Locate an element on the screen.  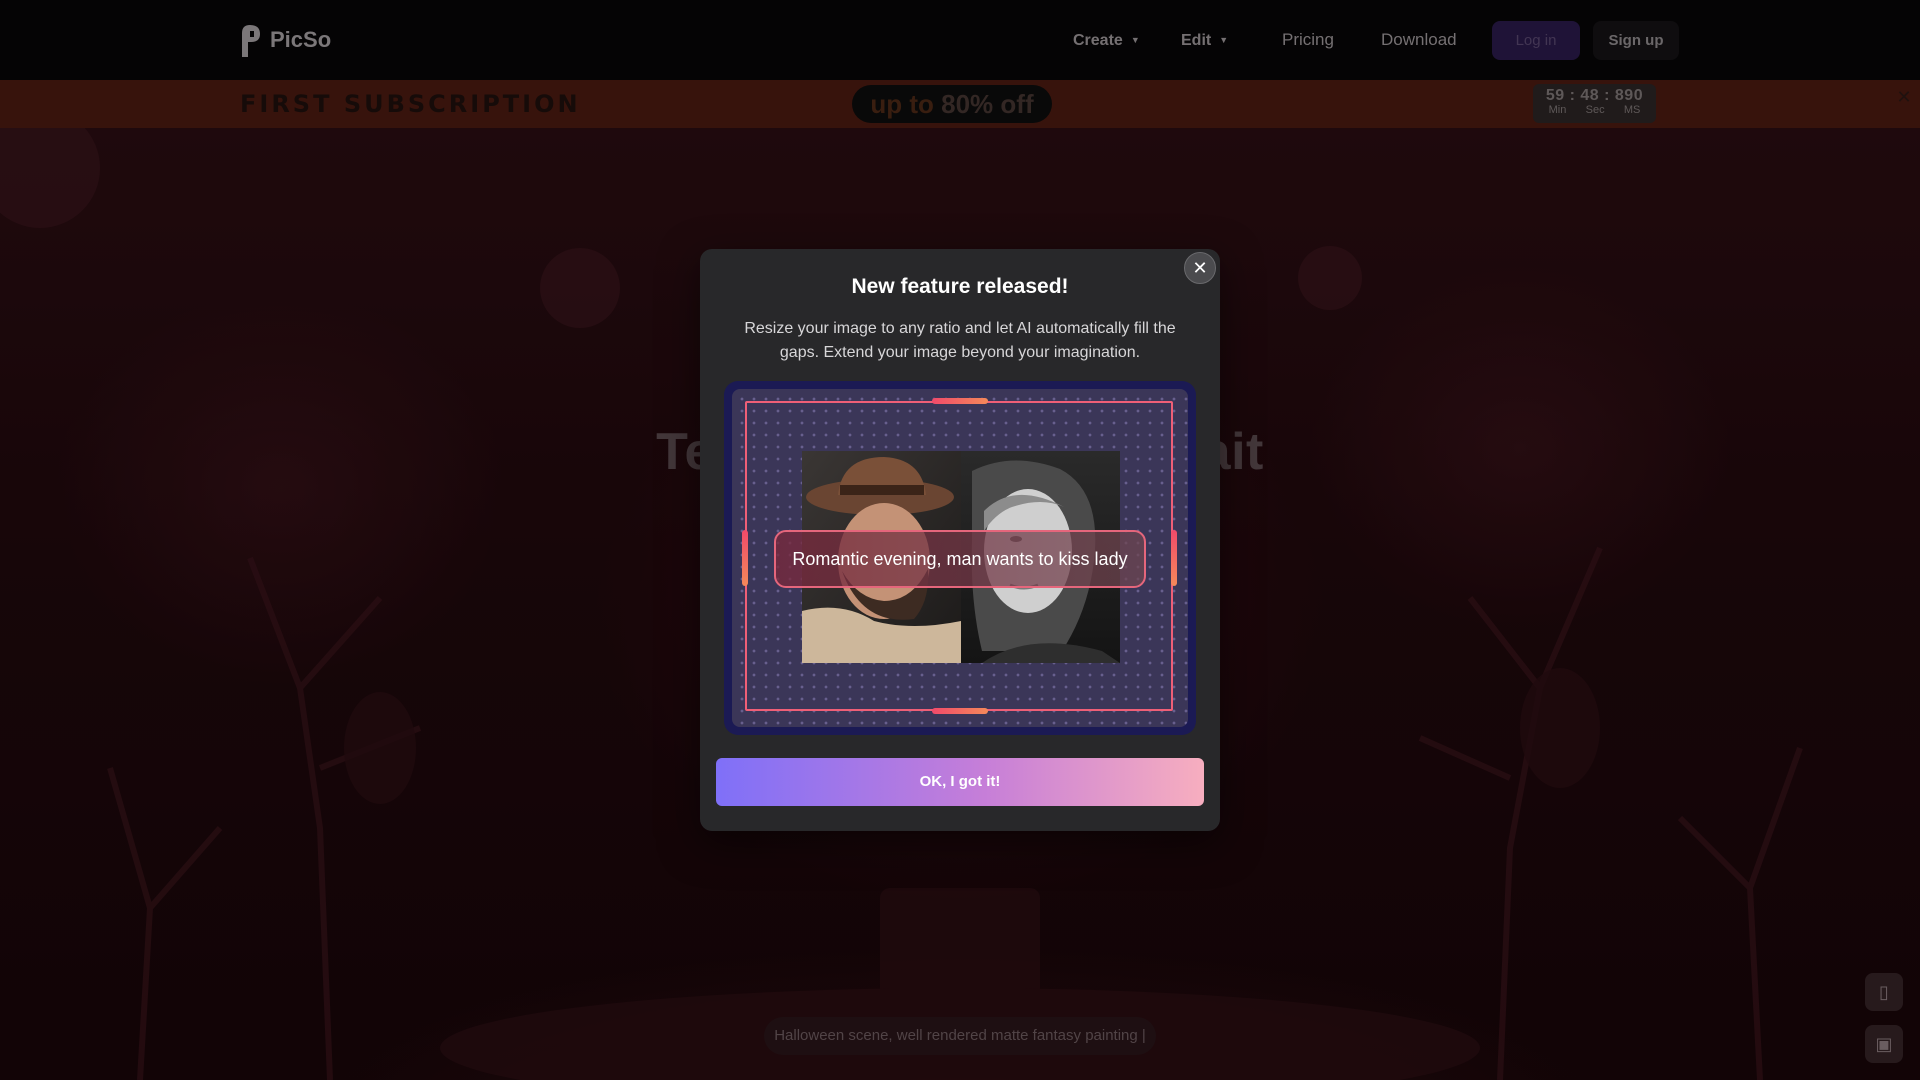
resize-handle-right is located at coordinates (1174, 558).